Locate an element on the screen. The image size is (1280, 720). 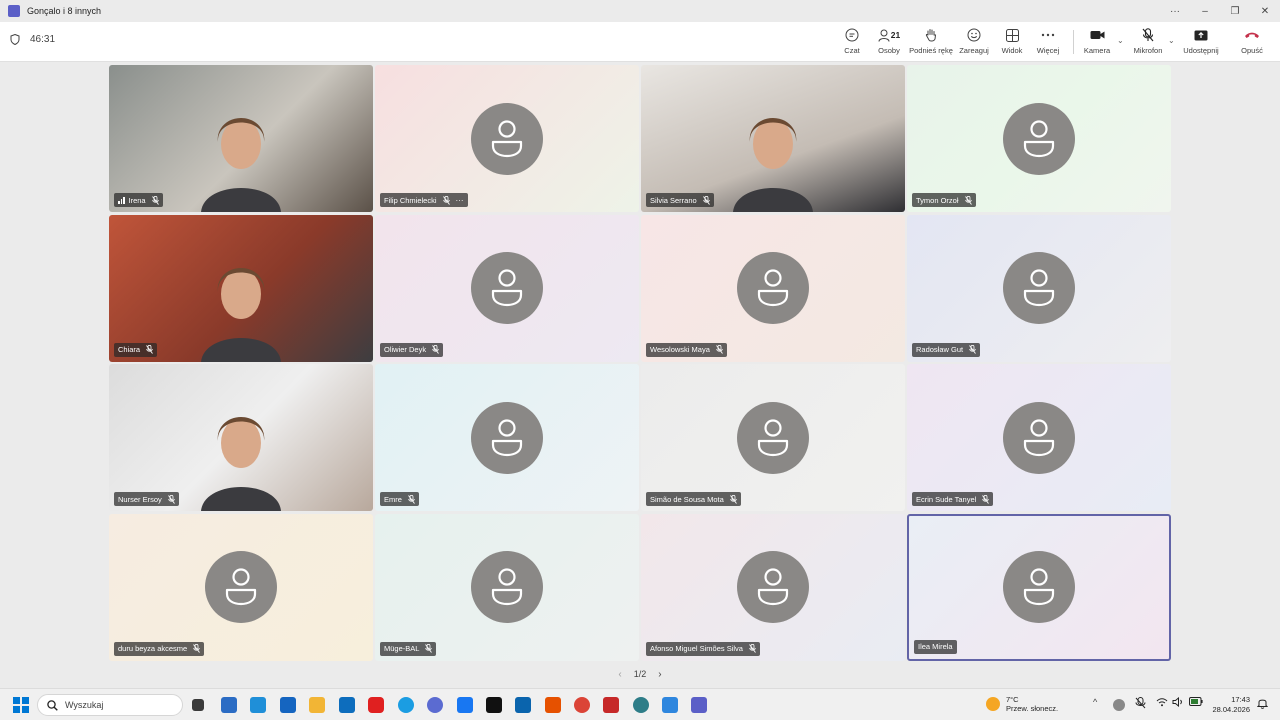
grid-pager: ‹ 1/2 › is located at coordinates (640, 674).